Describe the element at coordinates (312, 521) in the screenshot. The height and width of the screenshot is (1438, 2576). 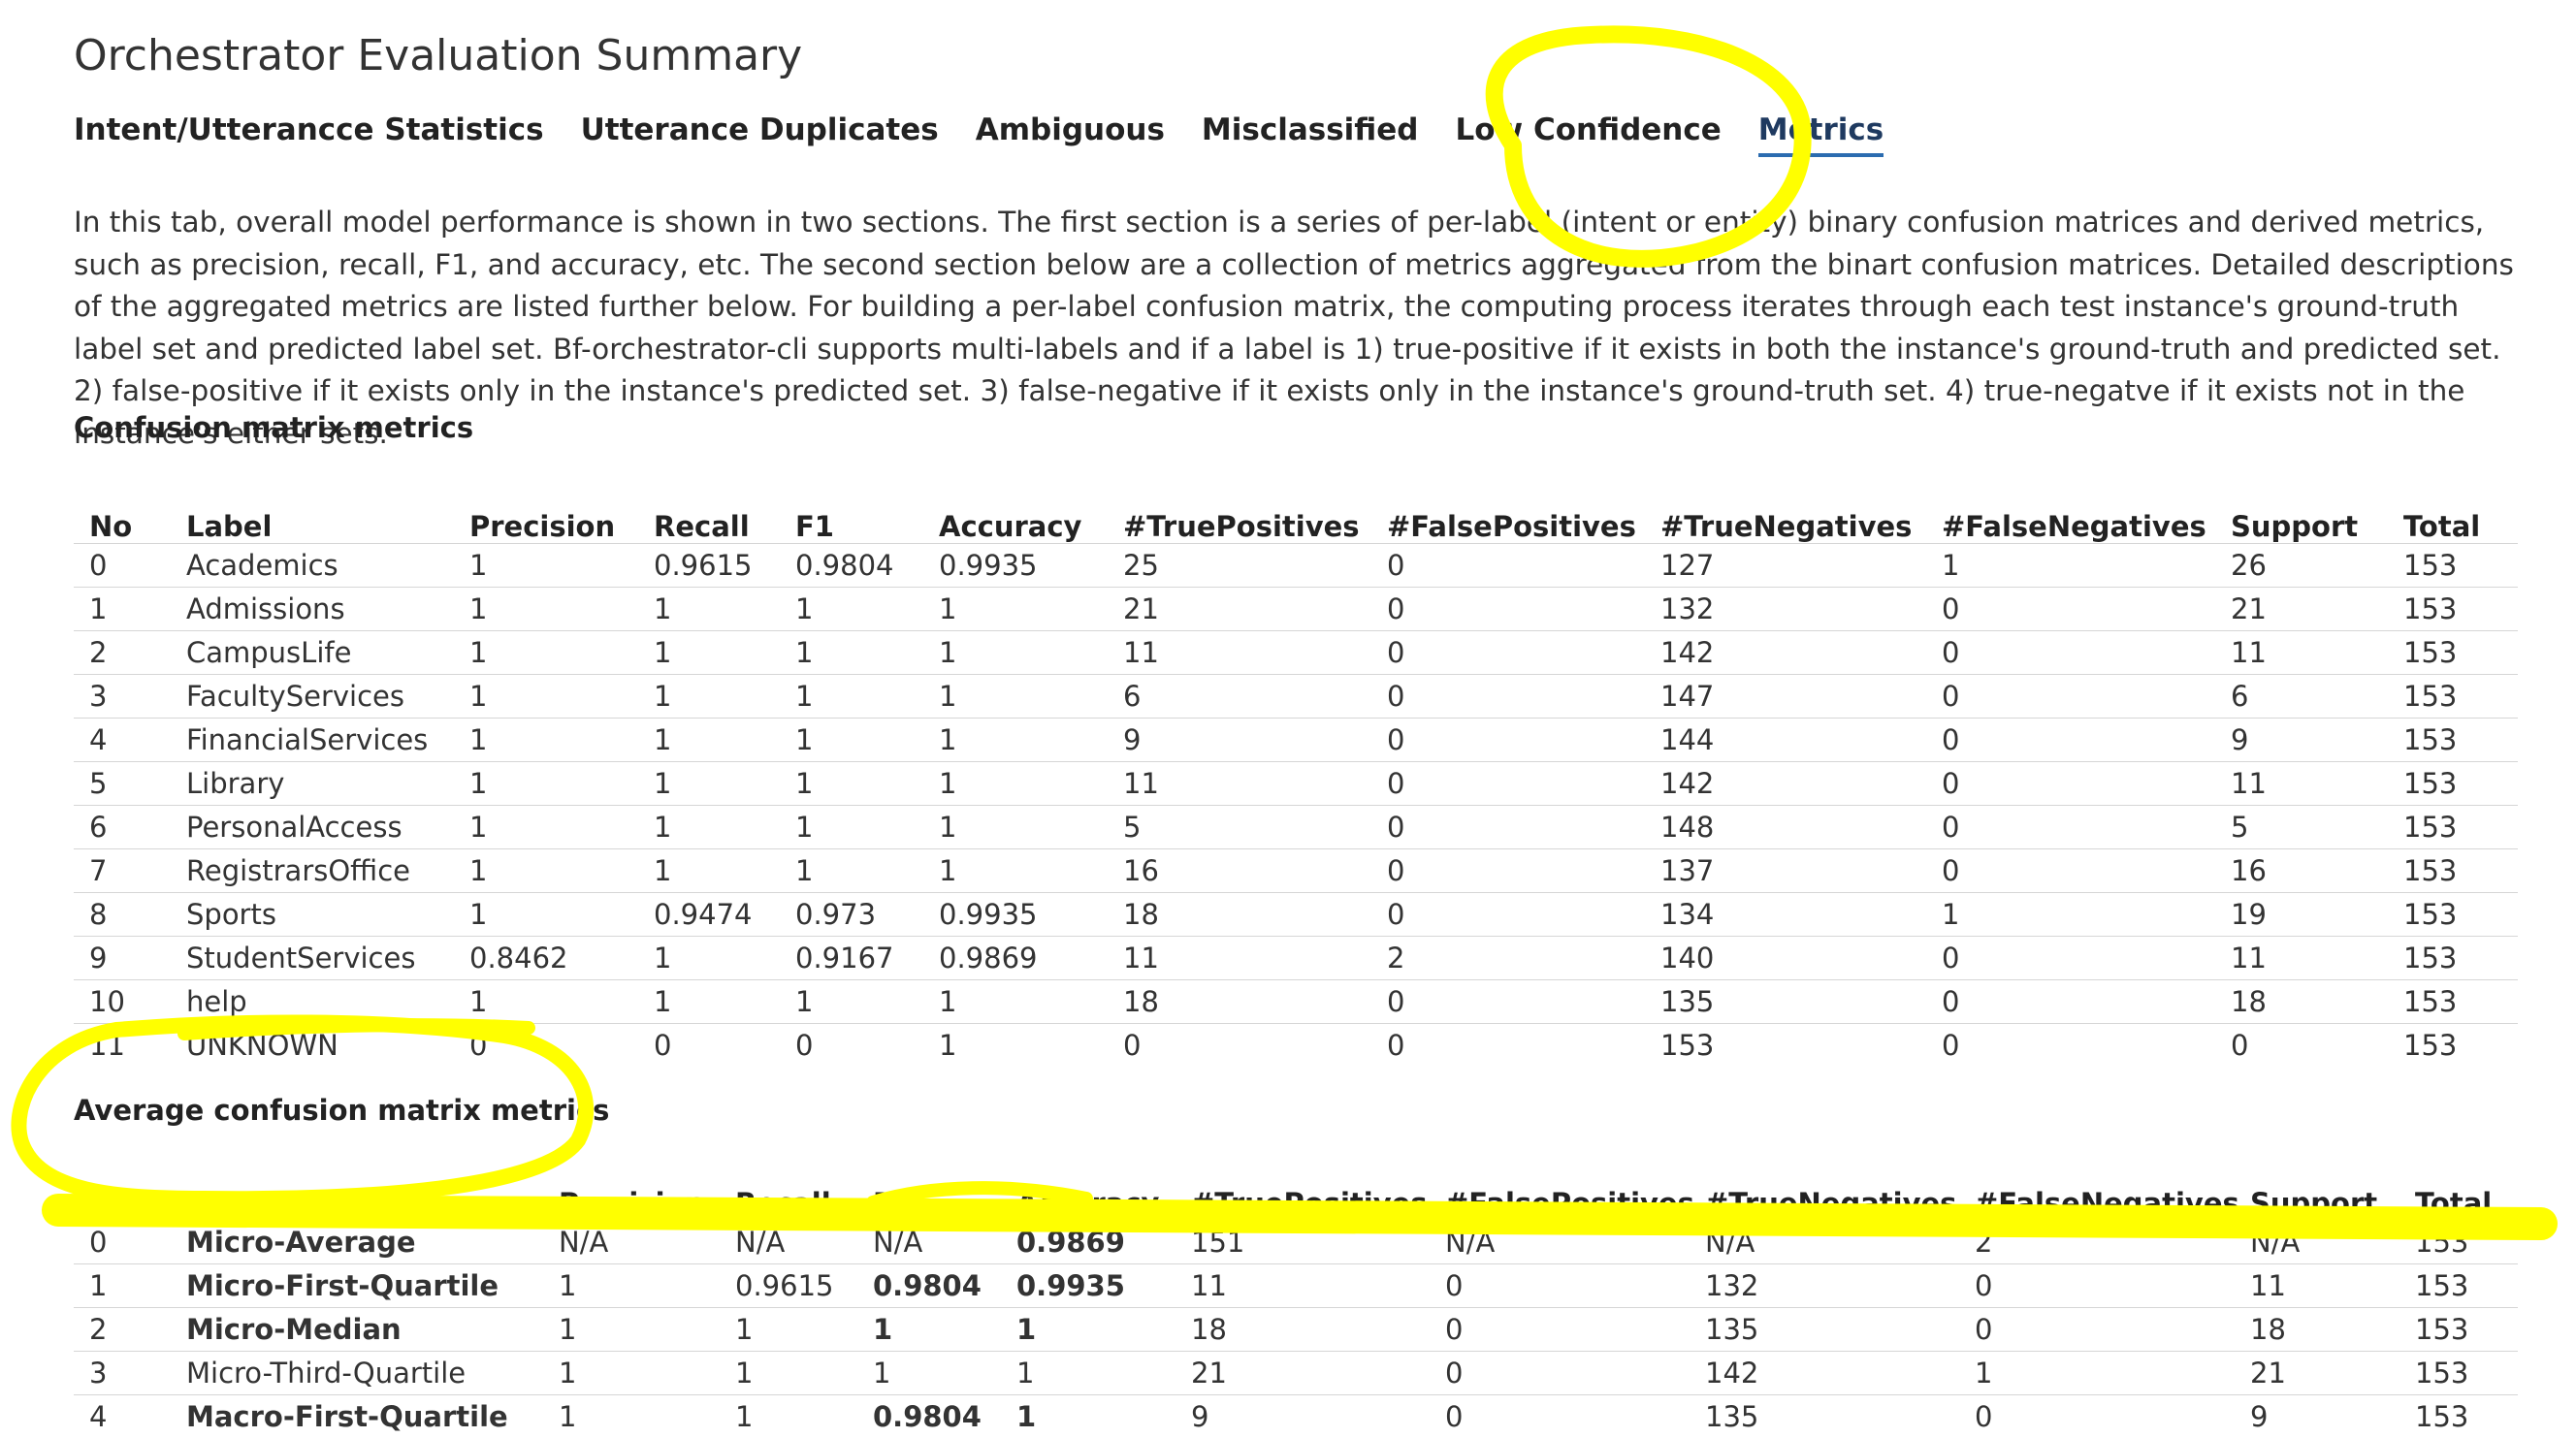
I see `confusion-col-header: Label` at that location.